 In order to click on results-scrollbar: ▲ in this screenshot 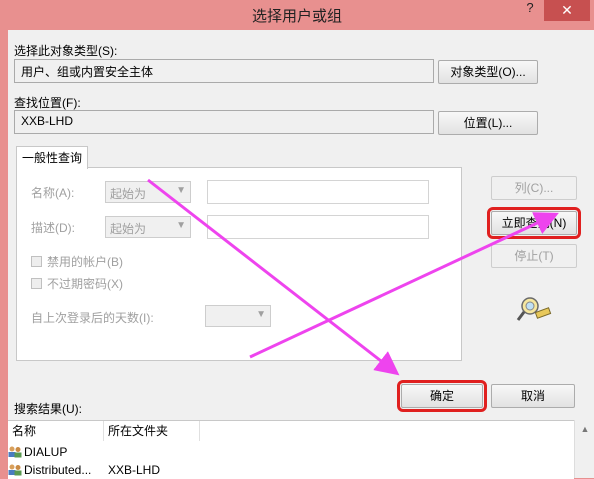, I will do `click(584, 449)`.